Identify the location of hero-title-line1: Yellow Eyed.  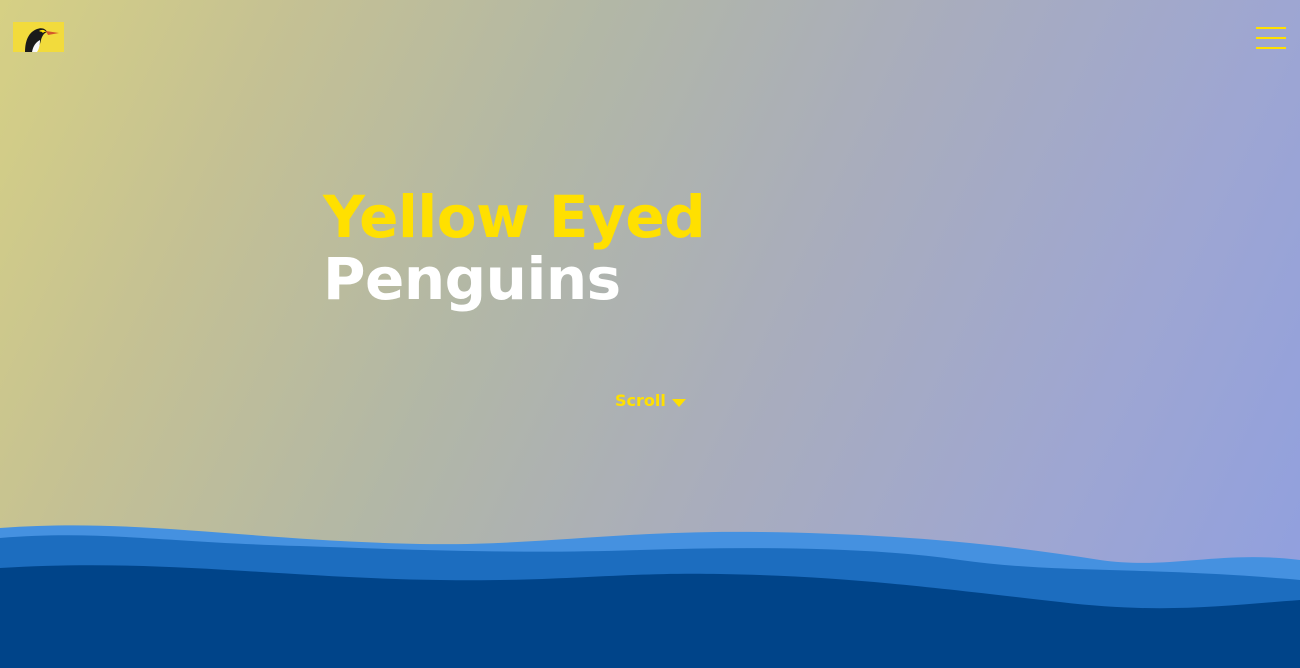
(514, 217).